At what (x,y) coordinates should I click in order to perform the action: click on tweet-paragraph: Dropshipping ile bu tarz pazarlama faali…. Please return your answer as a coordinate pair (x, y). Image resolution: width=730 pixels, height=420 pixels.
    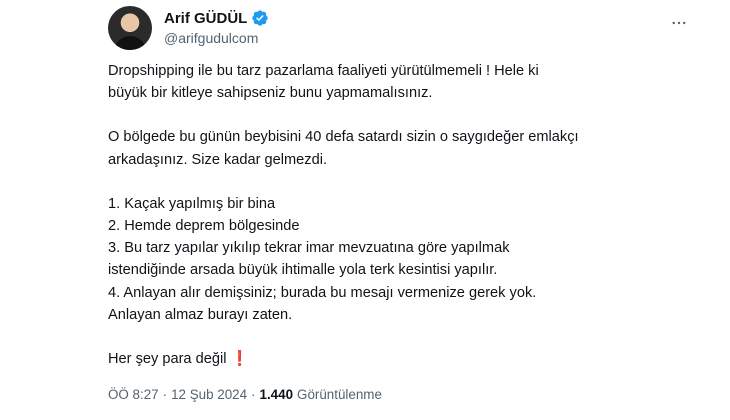
    Looking at the image, I should click on (408, 82).